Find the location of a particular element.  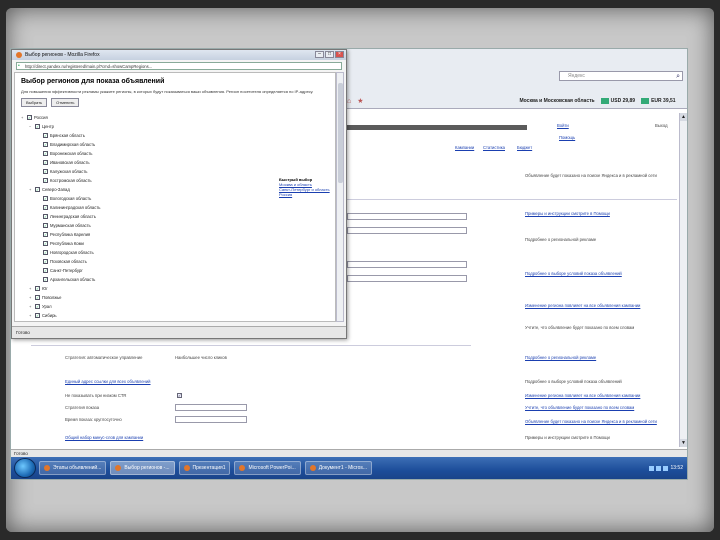

minimize-icon: – is located at coordinates (319, 54).